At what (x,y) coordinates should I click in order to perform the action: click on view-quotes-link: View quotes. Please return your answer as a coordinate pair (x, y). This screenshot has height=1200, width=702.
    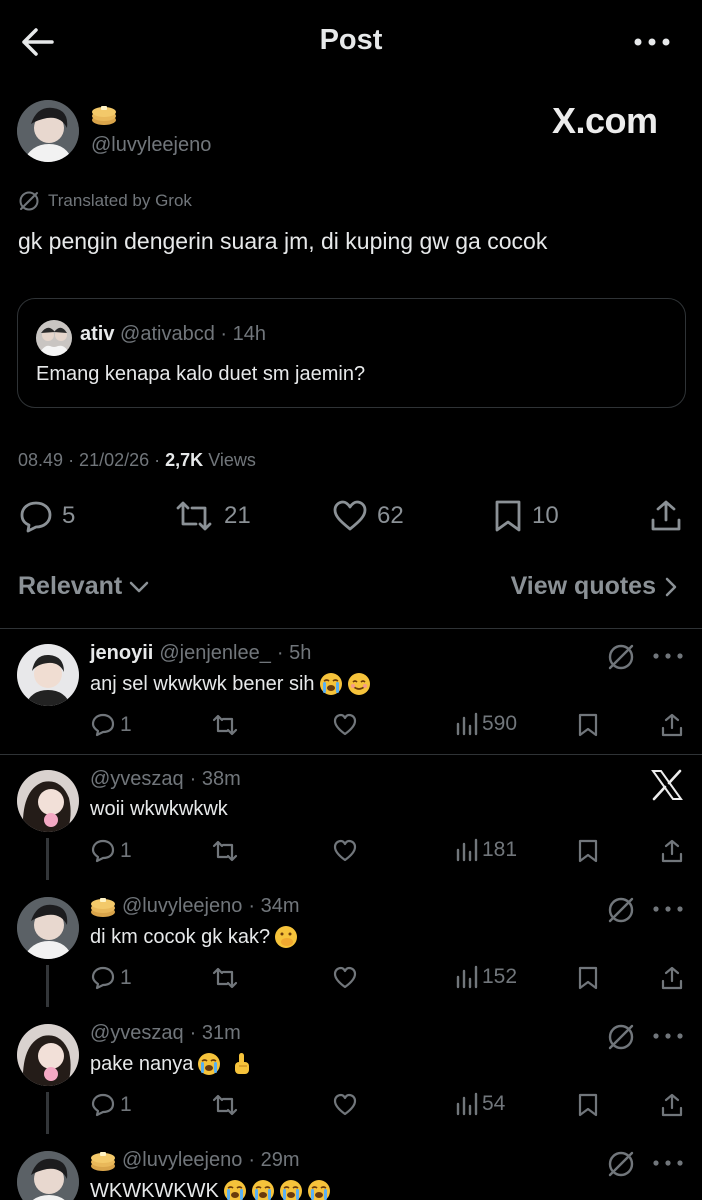
    Looking at the image, I should click on (594, 586).